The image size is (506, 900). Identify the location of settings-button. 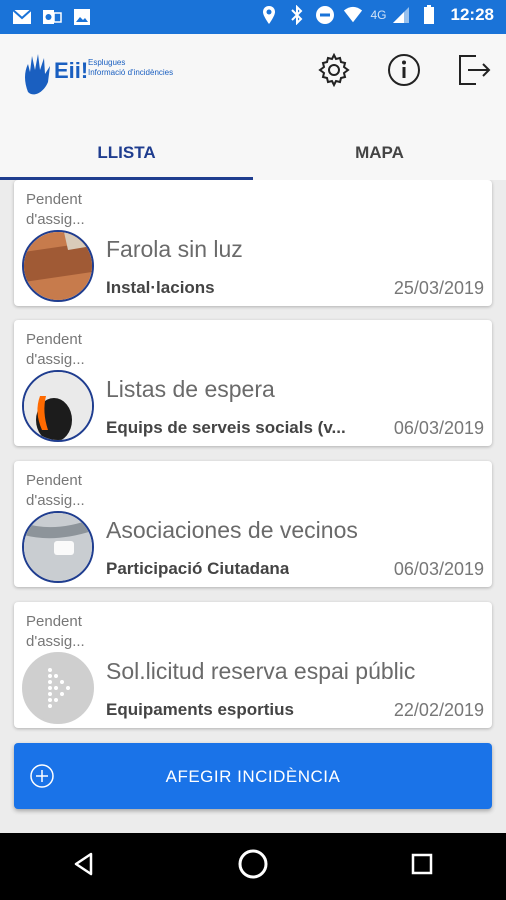
(334, 72).